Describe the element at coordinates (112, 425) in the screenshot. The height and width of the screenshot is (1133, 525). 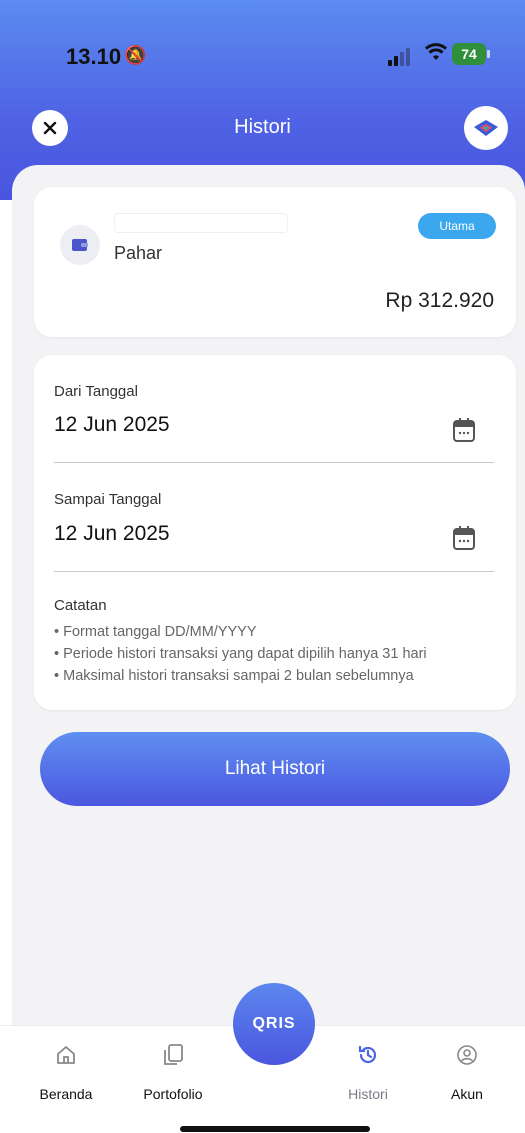
I see `from-date-field: 12 Jun 2025` at that location.